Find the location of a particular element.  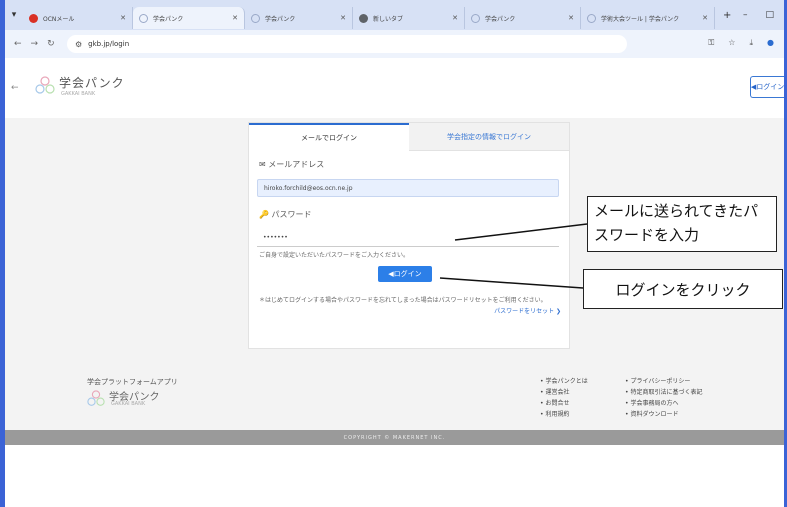

footer-link-about: • 学会パンクとは is located at coordinates (564, 381).